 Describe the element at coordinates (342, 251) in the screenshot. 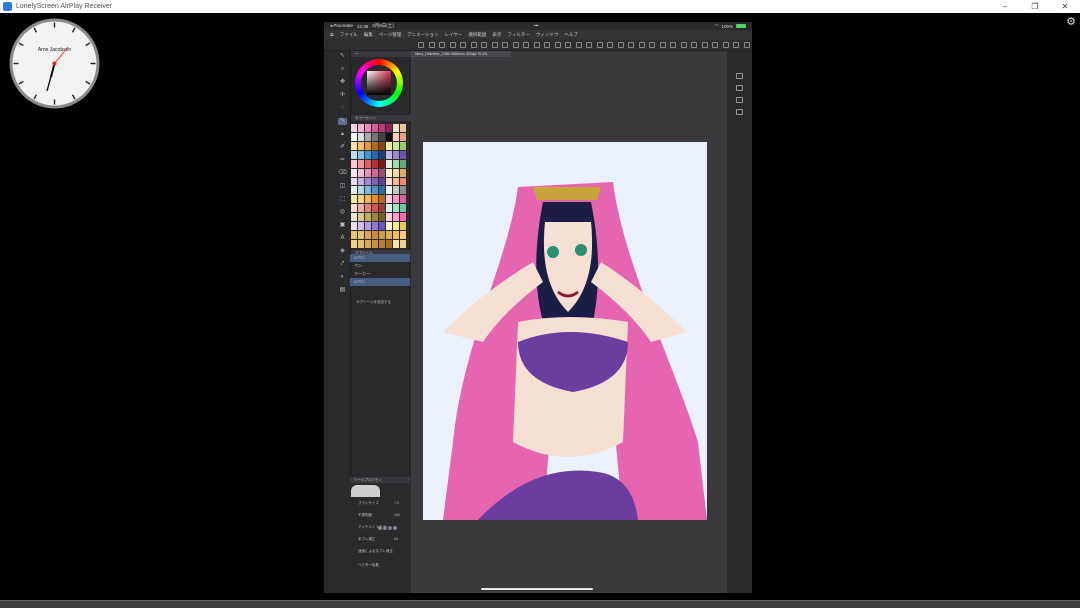

I see `tool-icon: ◈` at that location.